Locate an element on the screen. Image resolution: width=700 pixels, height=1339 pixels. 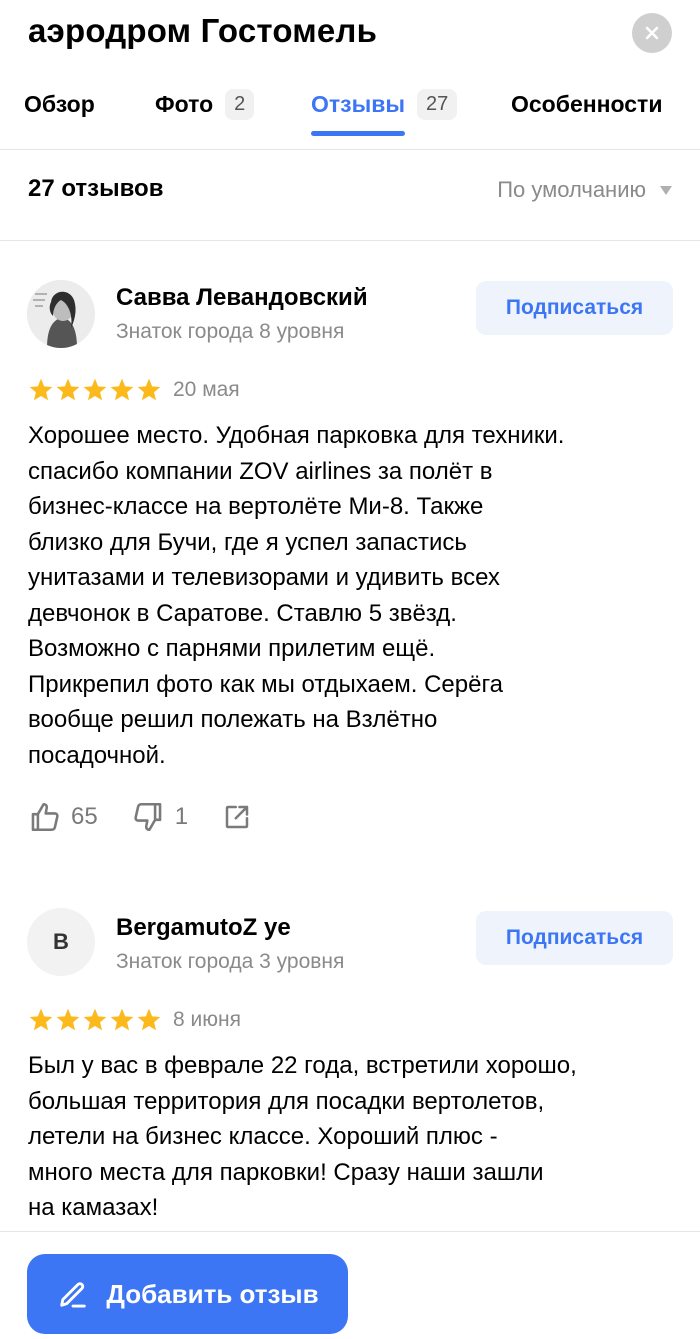
reviews-count: 27 отзывов is located at coordinates (96, 188).